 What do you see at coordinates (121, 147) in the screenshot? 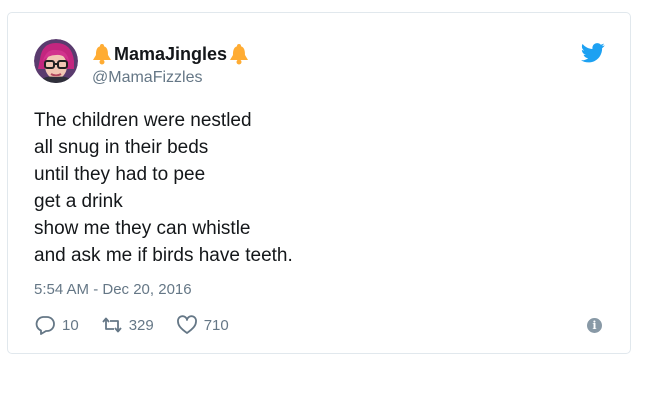
I see `tweet-text-line: all snug in their beds` at bounding box center [121, 147].